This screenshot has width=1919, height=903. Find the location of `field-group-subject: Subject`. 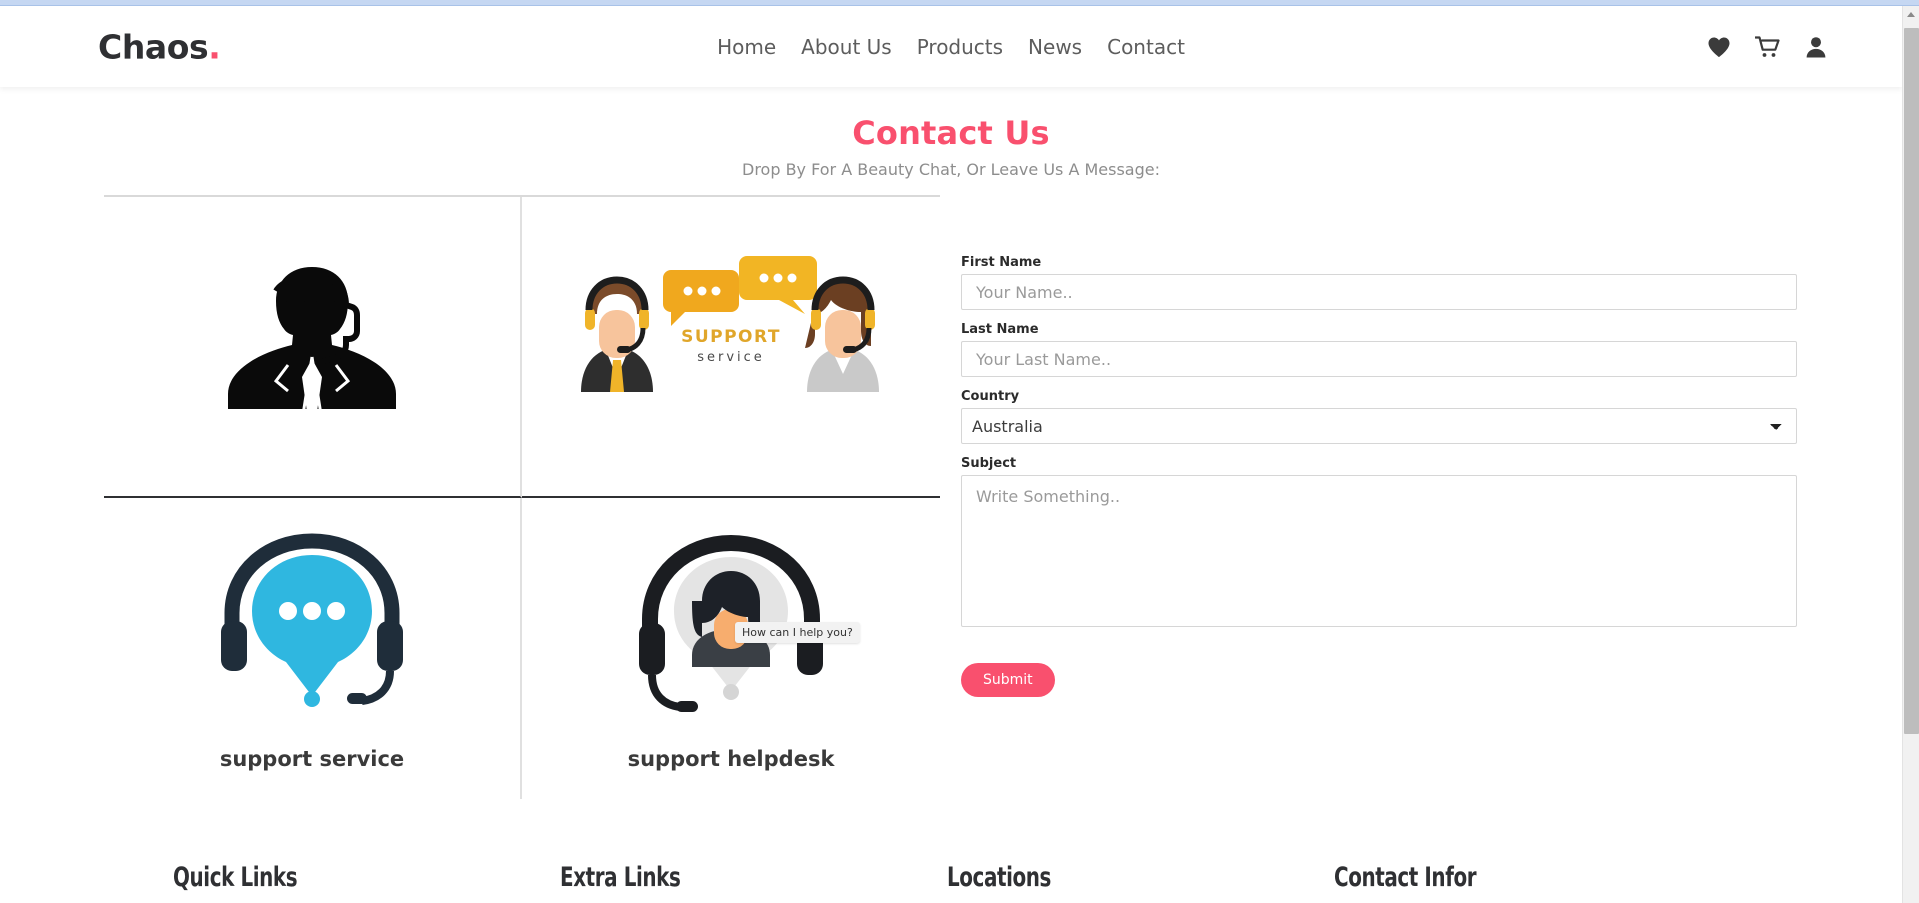

field-group-subject: Subject is located at coordinates (1379, 541).